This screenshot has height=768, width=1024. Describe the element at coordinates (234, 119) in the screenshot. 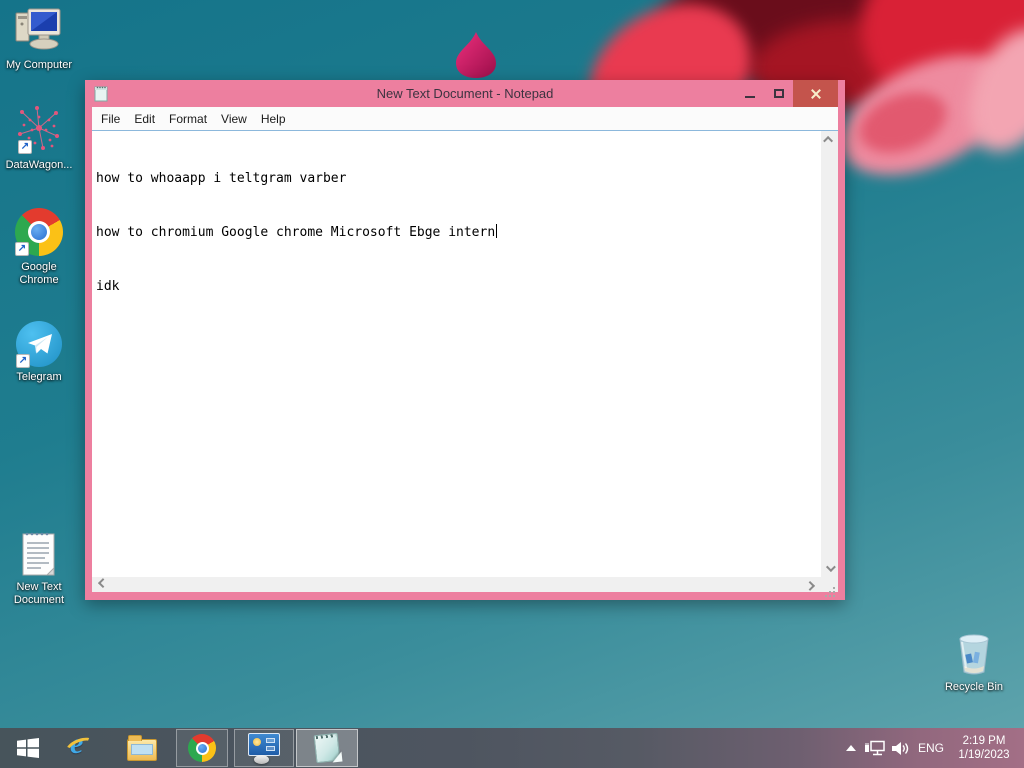

I see `menu-view: View` at that location.